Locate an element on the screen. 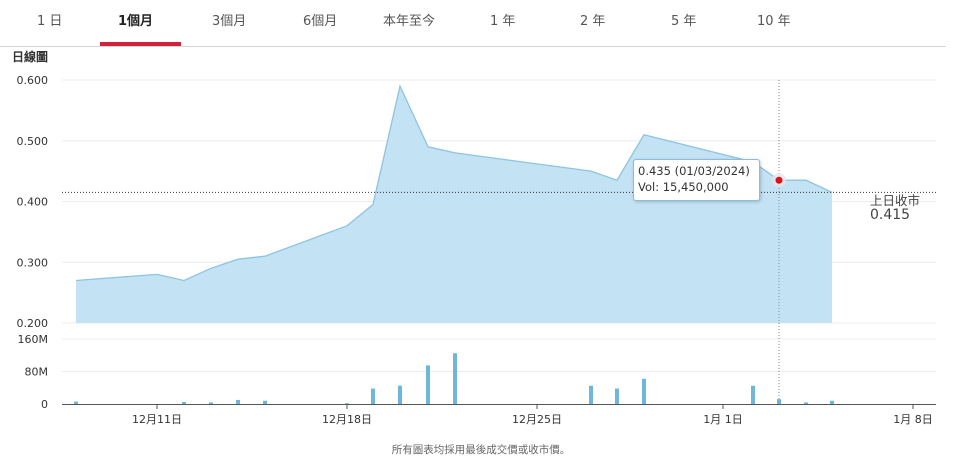 The height and width of the screenshot is (465, 962). date-tick-label: 1月 8日 is located at coordinates (913, 419).